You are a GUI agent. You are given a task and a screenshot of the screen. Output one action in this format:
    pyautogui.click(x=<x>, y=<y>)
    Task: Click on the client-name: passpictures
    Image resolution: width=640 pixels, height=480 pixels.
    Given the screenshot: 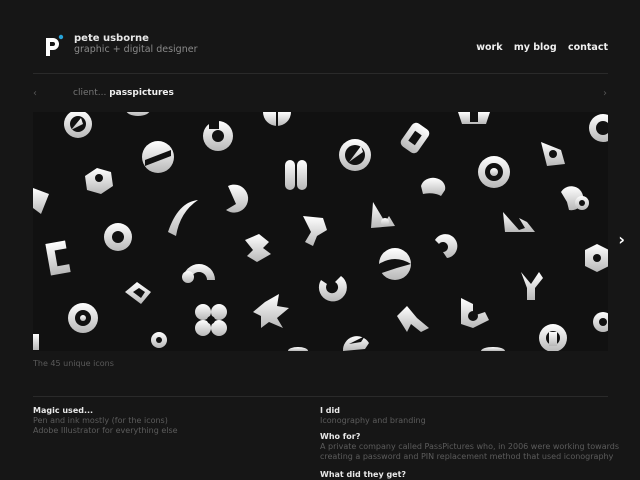 What is the action you would take?
    pyautogui.click(x=141, y=93)
    